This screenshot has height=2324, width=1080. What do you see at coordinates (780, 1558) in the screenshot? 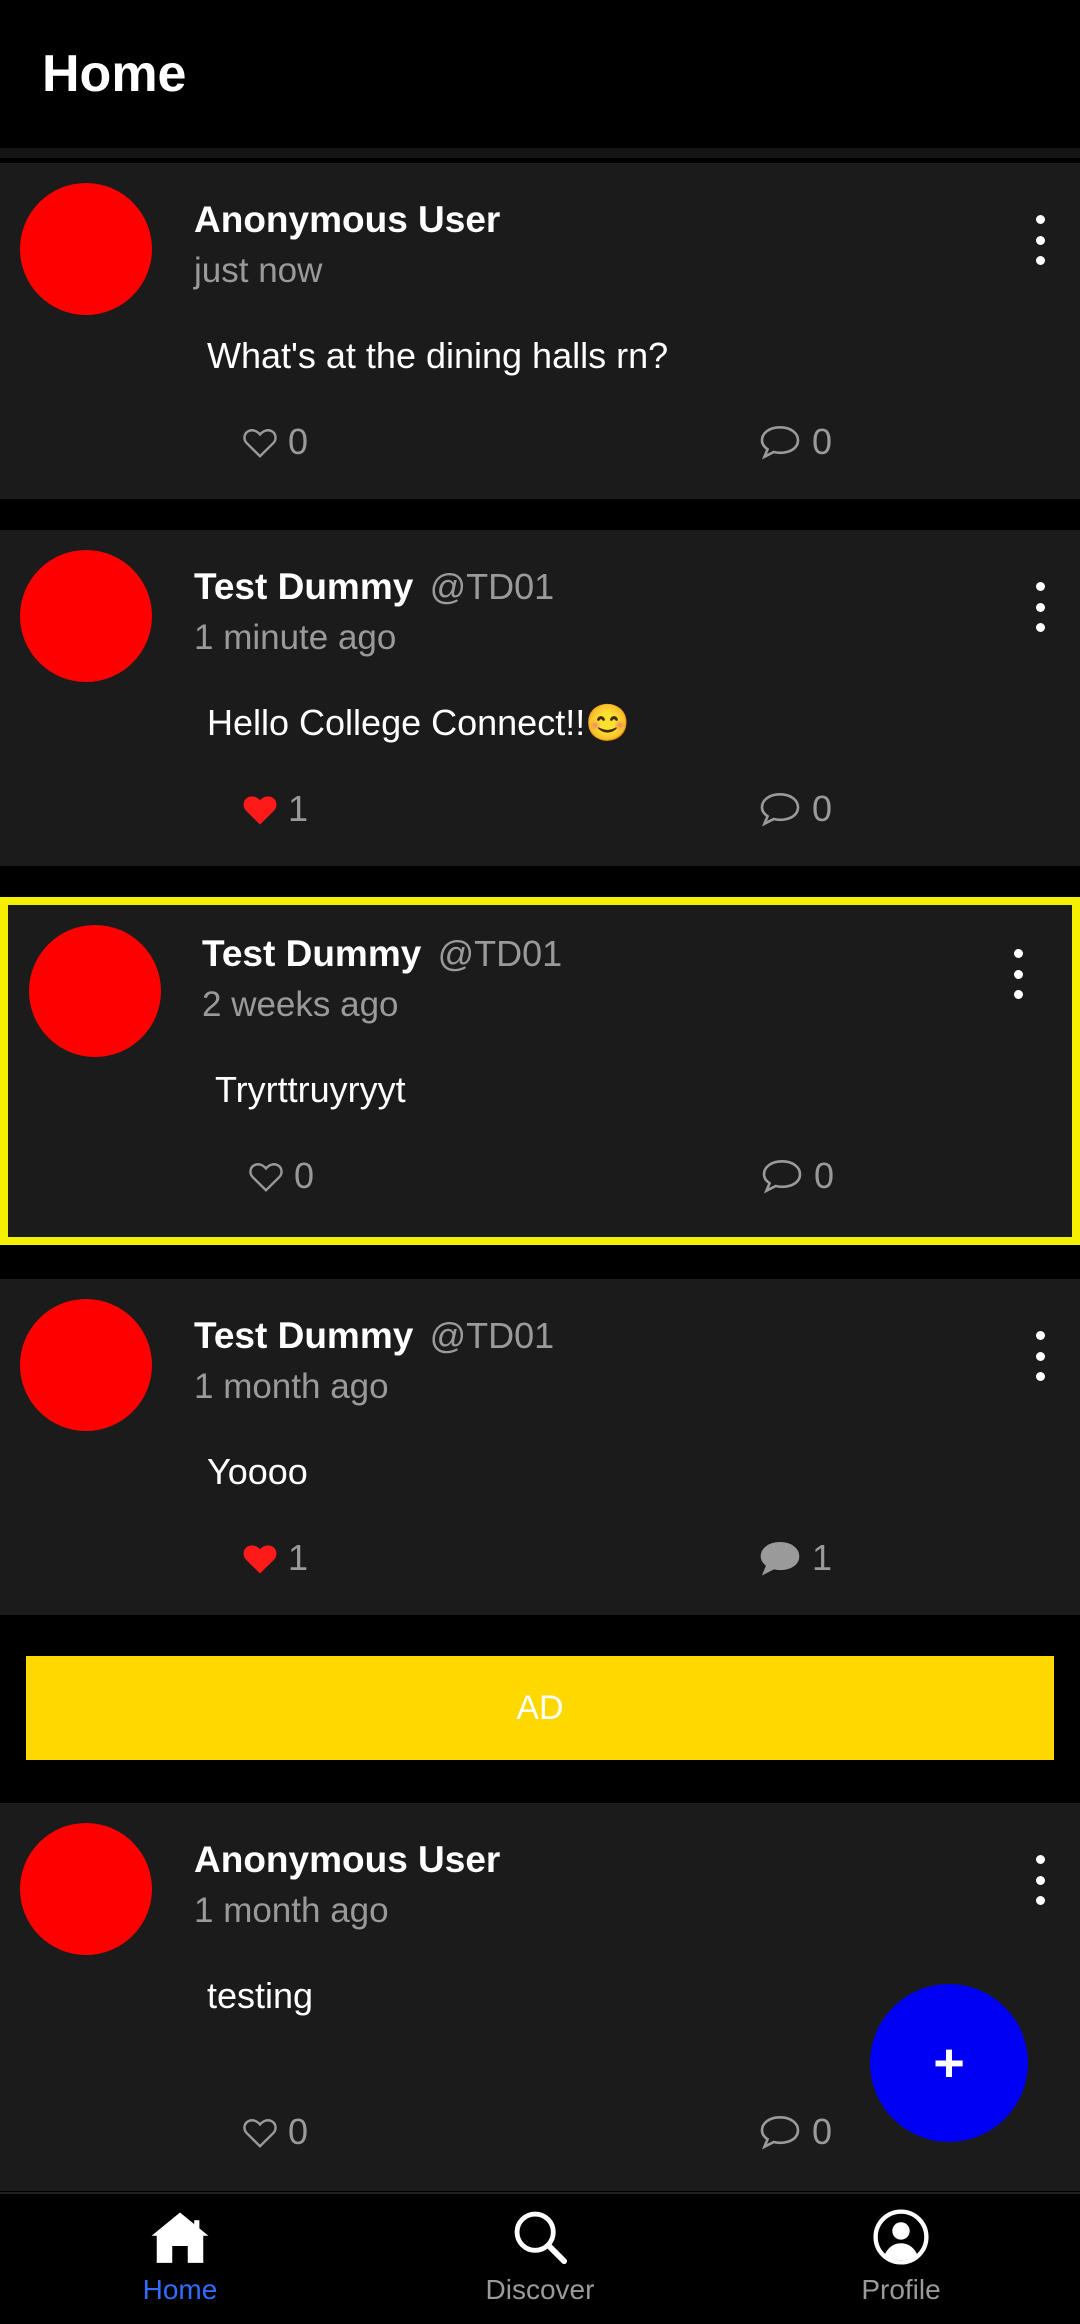
I see `comment-filled-icon` at bounding box center [780, 1558].